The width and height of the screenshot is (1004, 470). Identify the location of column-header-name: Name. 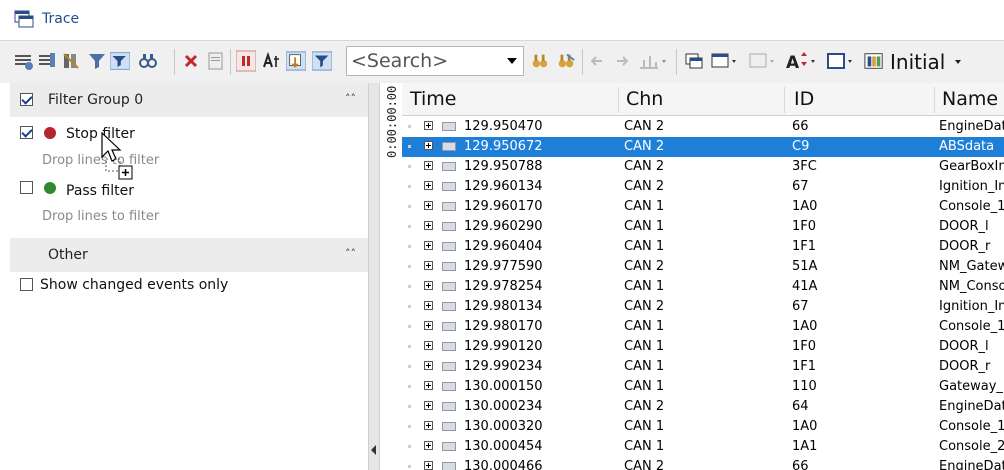
(970, 99).